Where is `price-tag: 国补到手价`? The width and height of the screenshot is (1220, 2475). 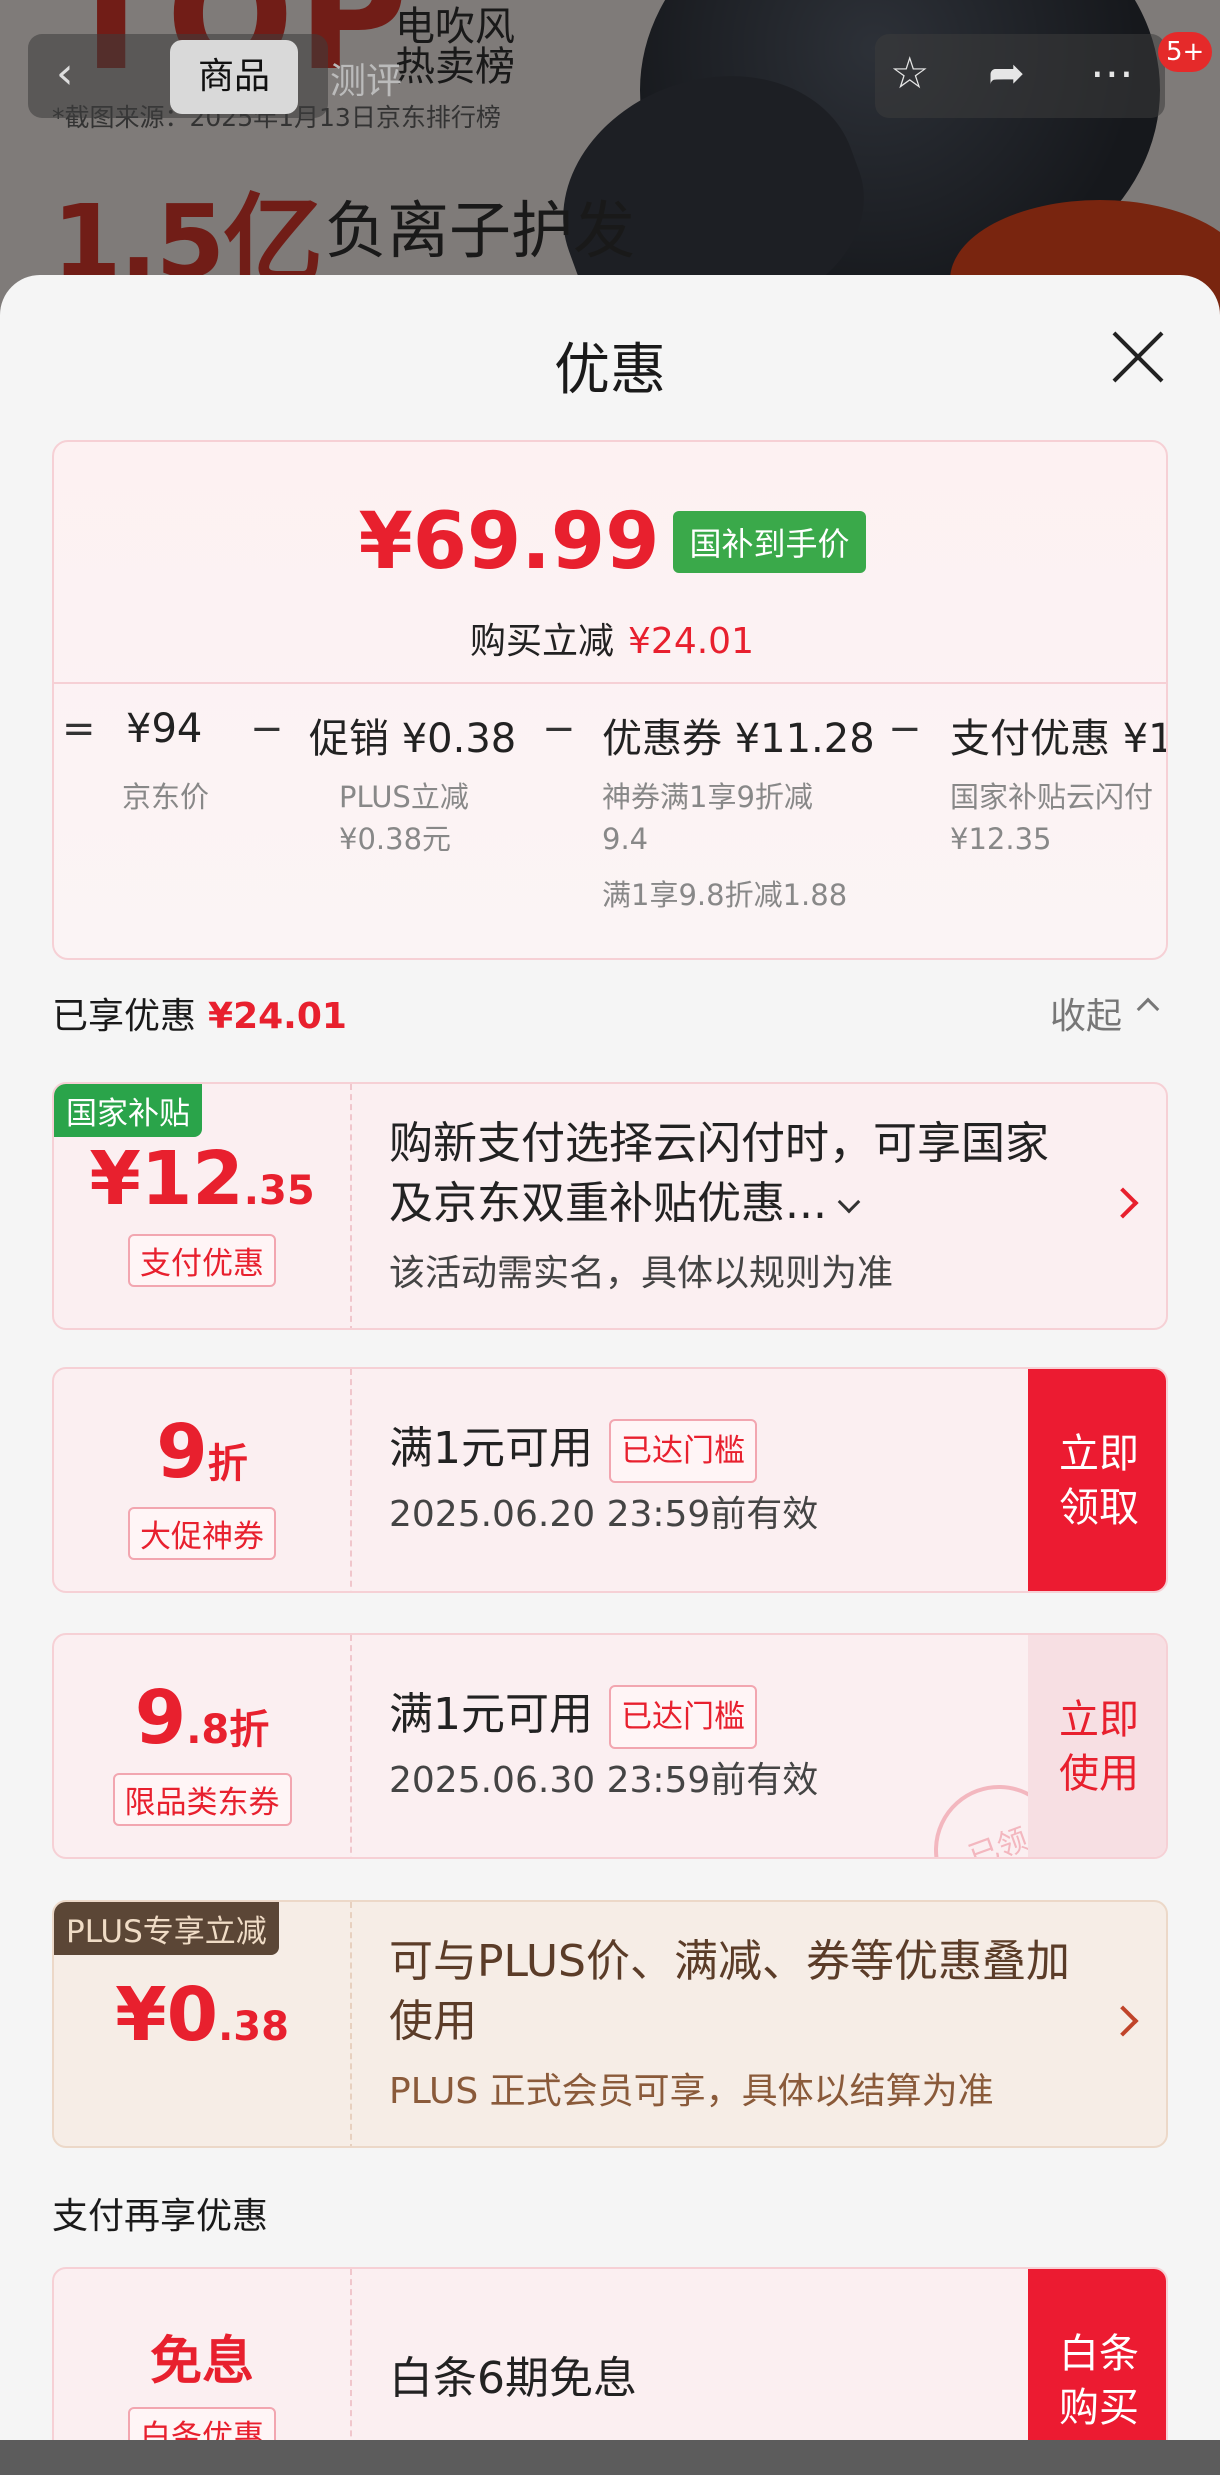
price-tag: 国补到手价 is located at coordinates (769, 542).